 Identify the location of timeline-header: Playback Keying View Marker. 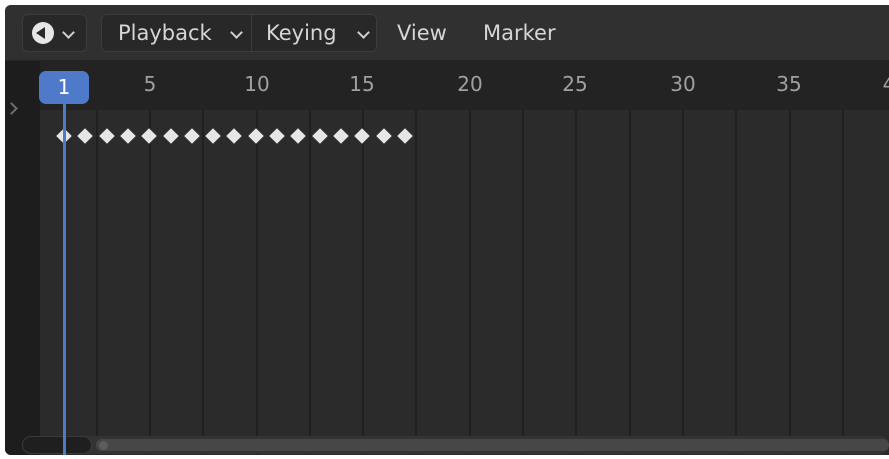
(447, 33).